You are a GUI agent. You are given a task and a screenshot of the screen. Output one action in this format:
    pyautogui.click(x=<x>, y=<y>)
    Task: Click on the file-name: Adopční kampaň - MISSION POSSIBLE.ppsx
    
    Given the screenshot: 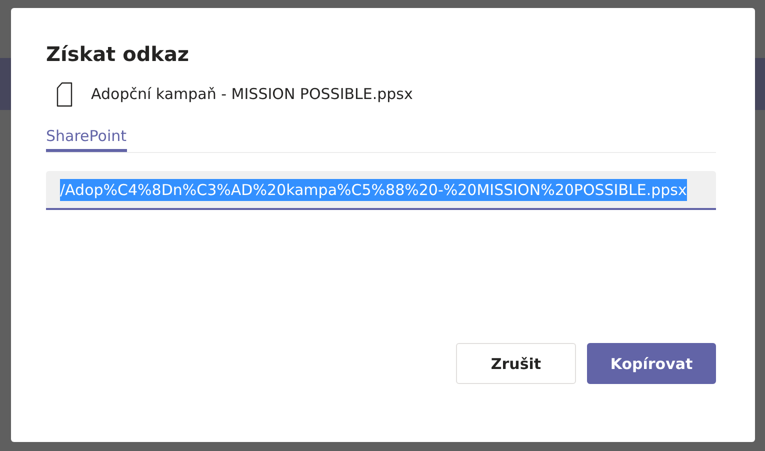 What is the action you would take?
    pyautogui.click(x=252, y=94)
    